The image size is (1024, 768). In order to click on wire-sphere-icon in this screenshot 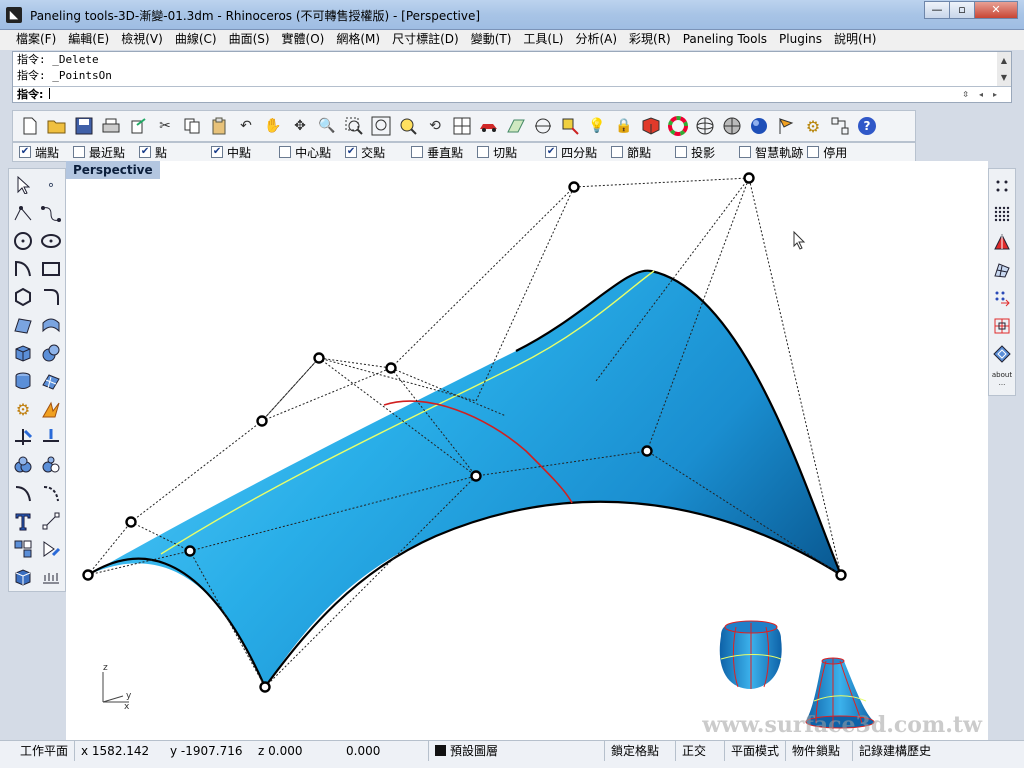, I will do `click(705, 126)`.